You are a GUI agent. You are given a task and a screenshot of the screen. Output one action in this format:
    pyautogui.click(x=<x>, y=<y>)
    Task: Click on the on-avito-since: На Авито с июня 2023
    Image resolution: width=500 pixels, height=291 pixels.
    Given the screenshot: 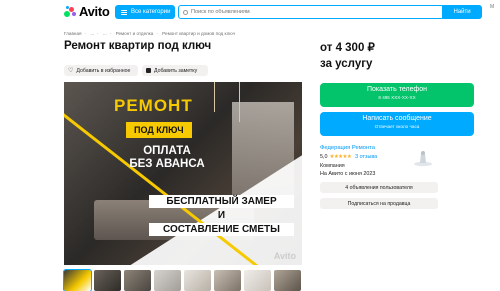 What is the action you would take?
    pyautogui.click(x=348, y=174)
    